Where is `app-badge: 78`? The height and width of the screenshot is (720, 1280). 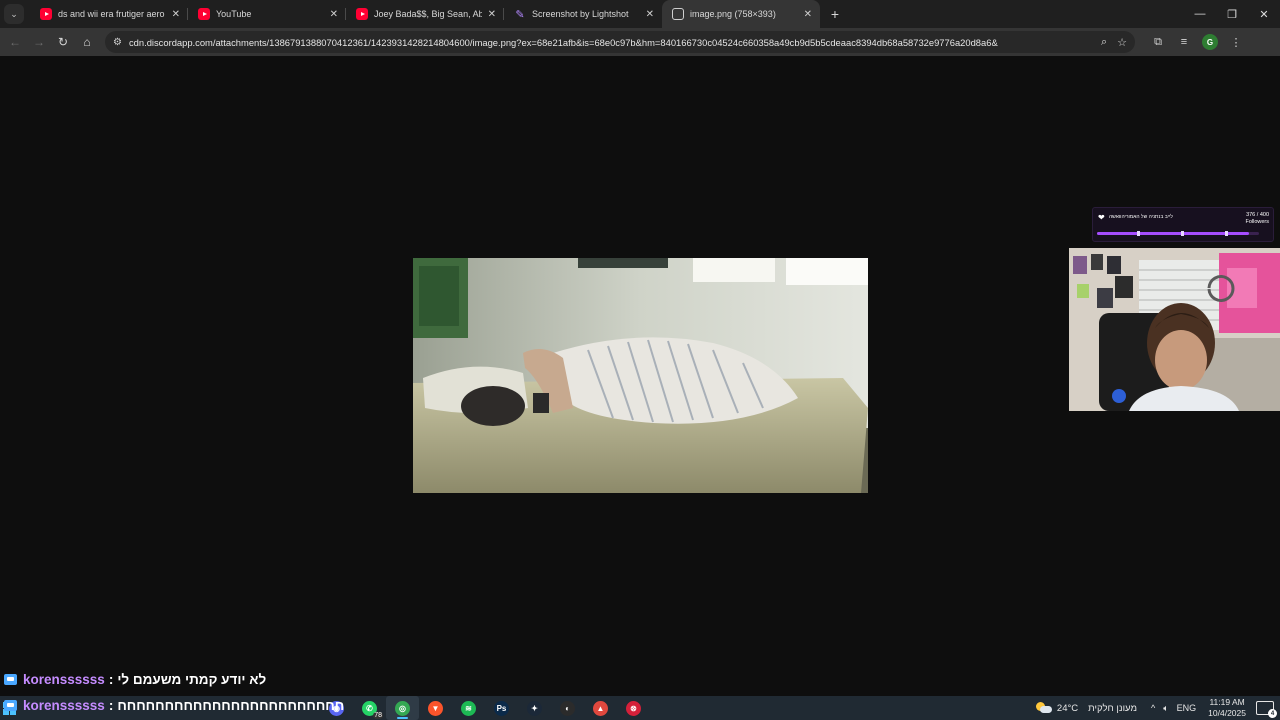 app-badge: 78 is located at coordinates (378, 715).